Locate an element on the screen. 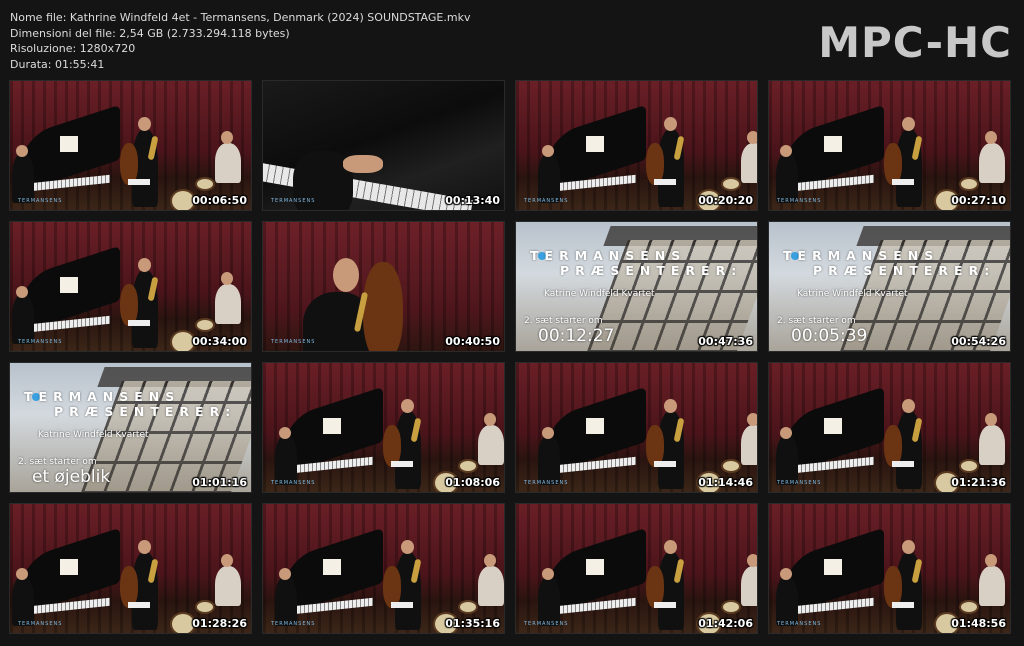 The image size is (1024, 646). thumbnail-timestamp: 01:48:56 is located at coordinates (978, 623).